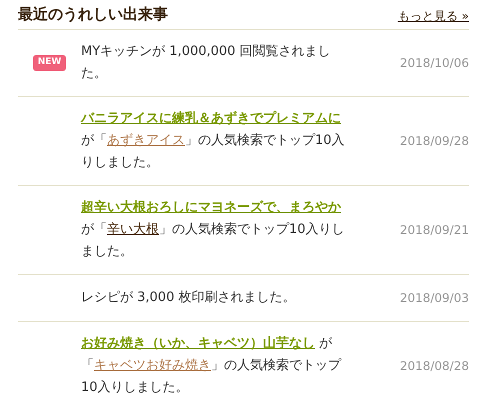  What do you see at coordinates (434, 230) in the screenshot?
I see `event-date: 2018/09/21` at bounding box center [434, 230].